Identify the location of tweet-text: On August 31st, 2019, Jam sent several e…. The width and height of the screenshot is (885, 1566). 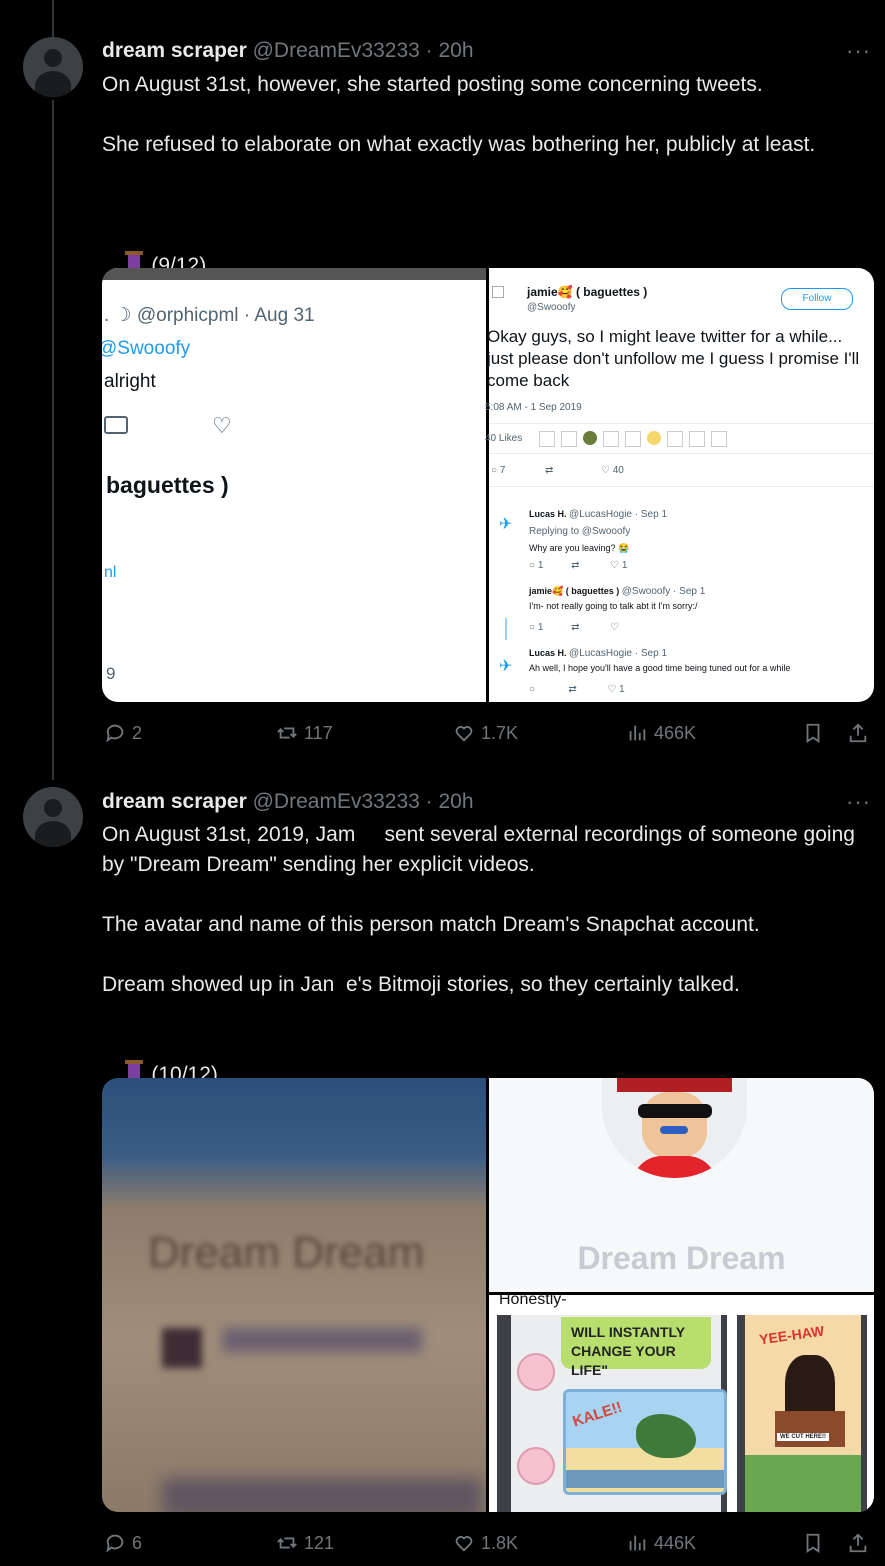
(478, 909).